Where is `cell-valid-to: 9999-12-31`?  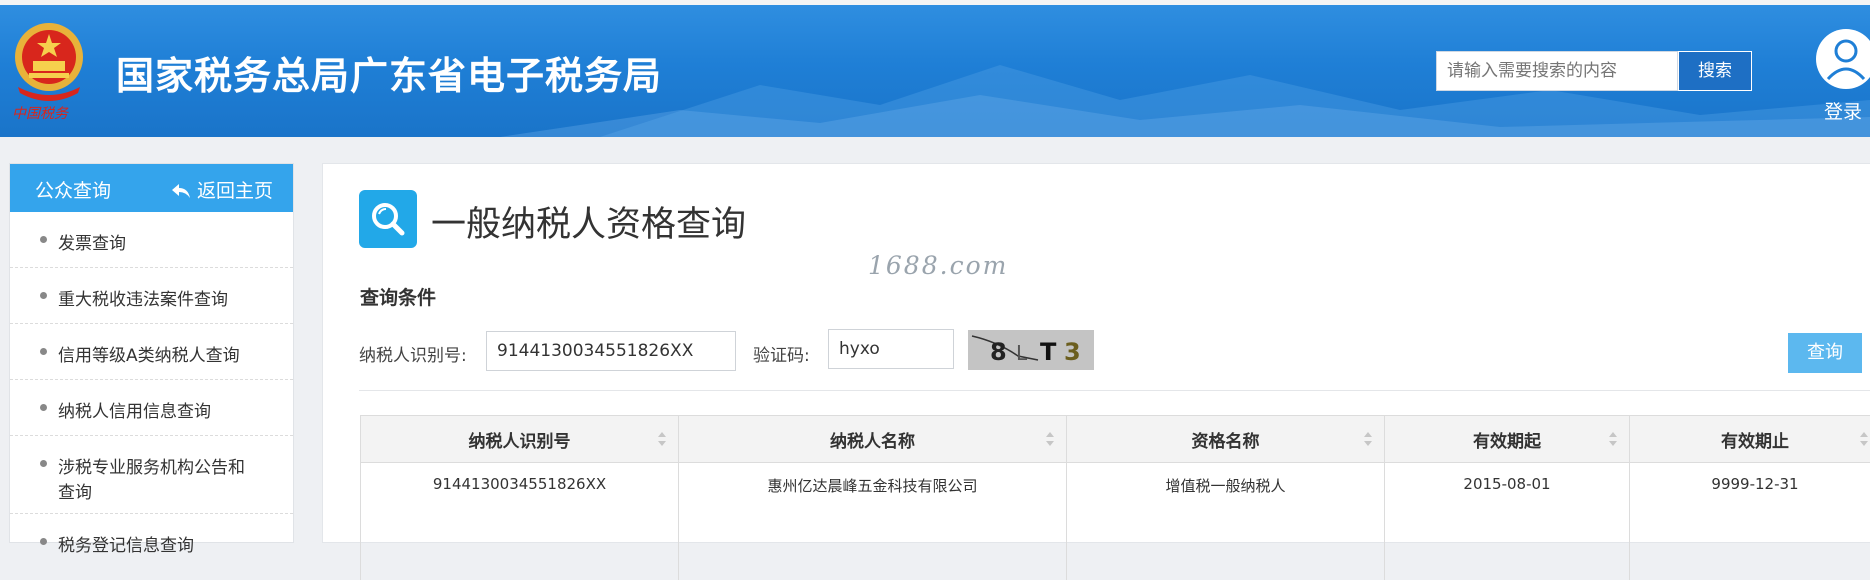
cell-valid-to: 9999-12-31 is located at coordinates (1750, 492).